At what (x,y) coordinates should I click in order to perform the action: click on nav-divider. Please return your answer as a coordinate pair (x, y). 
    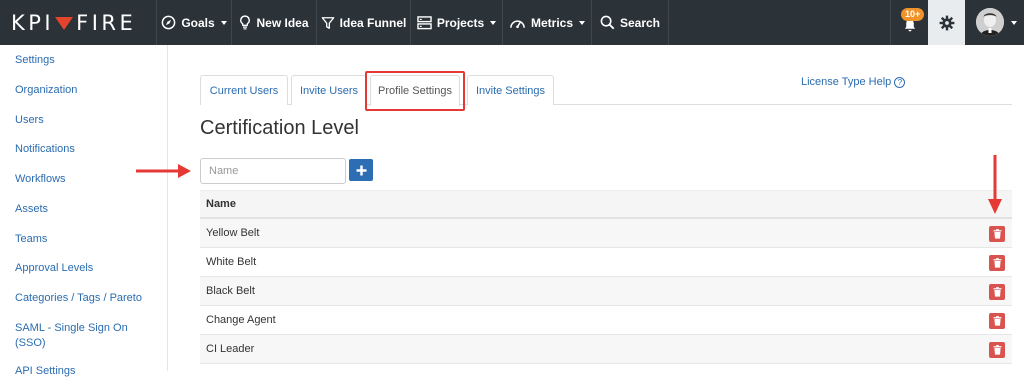
    Looking at the image, I should click on (668, 22).